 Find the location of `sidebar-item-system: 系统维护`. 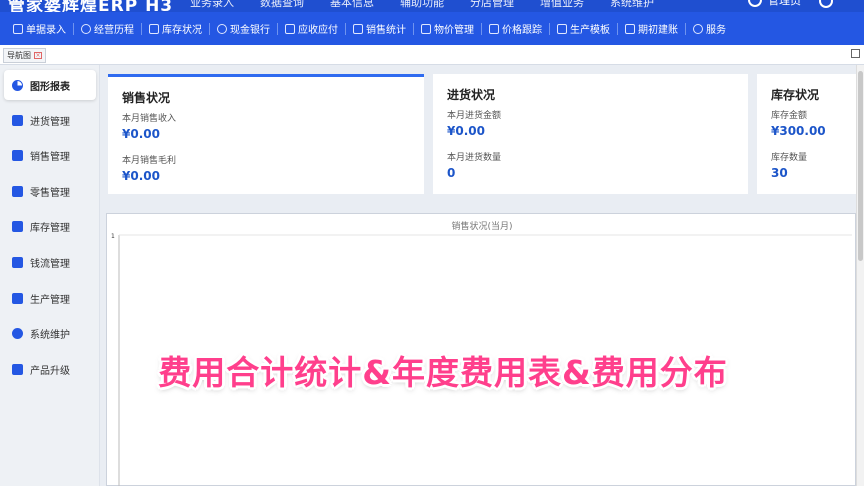

sidebar-item-system: 系统维护 is located at coordinates (50, 333).